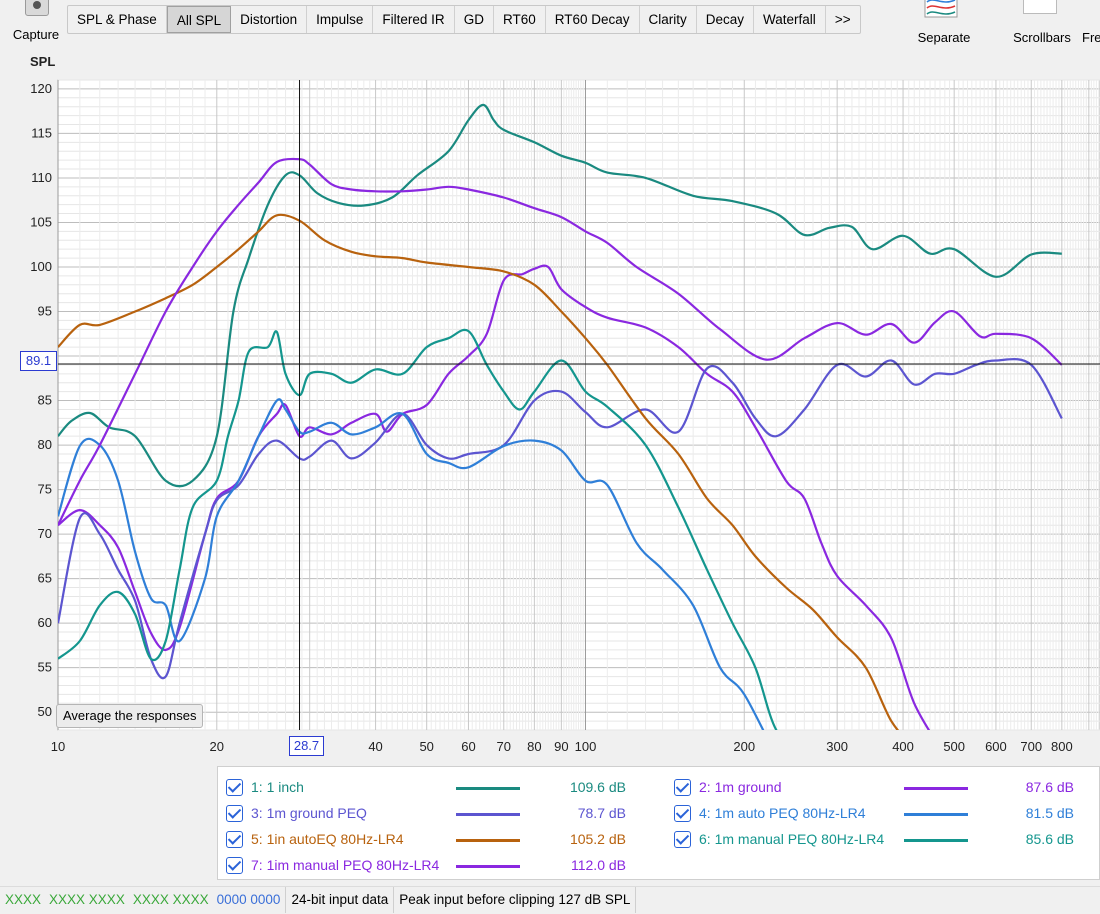  What do you see at coordinates (837, 746) in the screenshot?
I see `x-tick-label: 300` at bounding box center [837, 746].